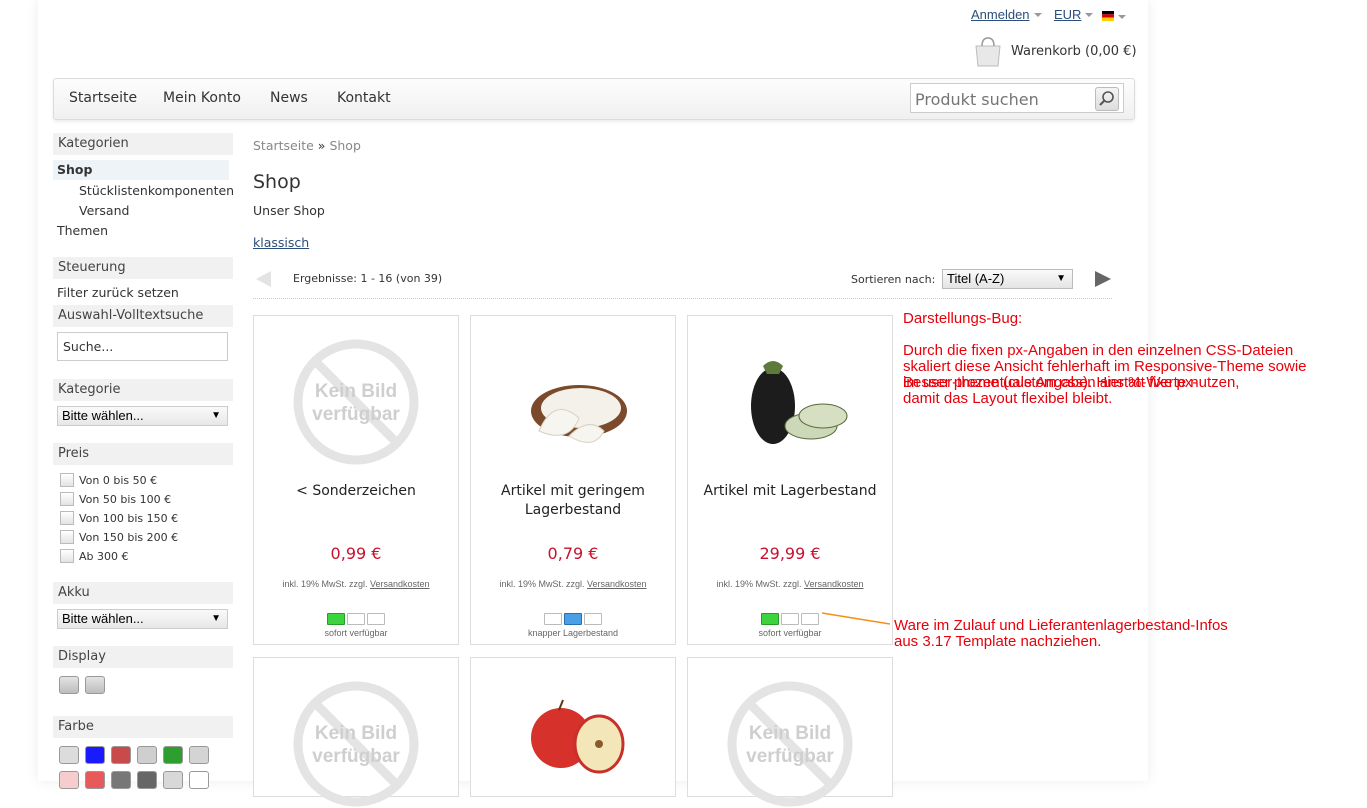 The height and width of the screenshot is (808, 1367). I want to click on price-label-1: Von 50 bis 100 €, so click(125, 499).